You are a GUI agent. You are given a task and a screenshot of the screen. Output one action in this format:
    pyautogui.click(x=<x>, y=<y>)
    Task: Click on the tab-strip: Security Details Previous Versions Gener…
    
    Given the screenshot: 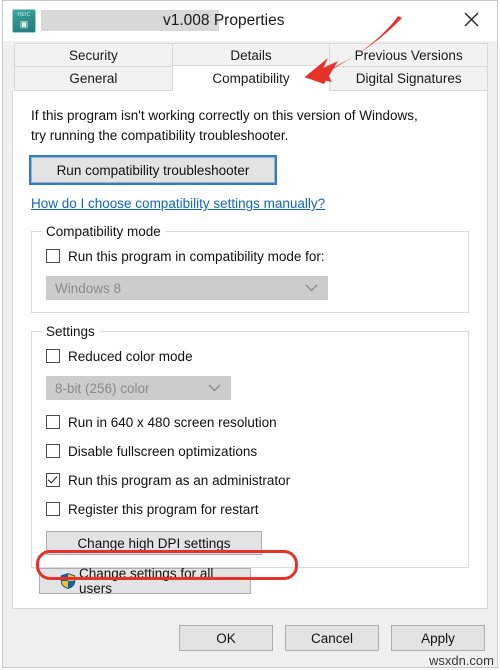 What is the action you would take?
    pyautogui.click(x=250, y=66)
    